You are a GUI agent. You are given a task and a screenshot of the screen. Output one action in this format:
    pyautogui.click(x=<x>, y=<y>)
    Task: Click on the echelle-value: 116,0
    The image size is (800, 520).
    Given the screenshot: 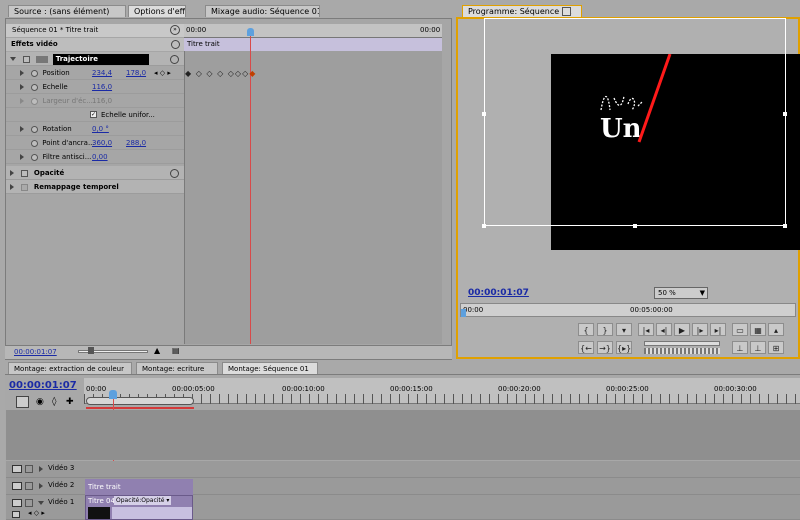 What is the action you would take?
    pyautogui.click(x=102, y=87)
    